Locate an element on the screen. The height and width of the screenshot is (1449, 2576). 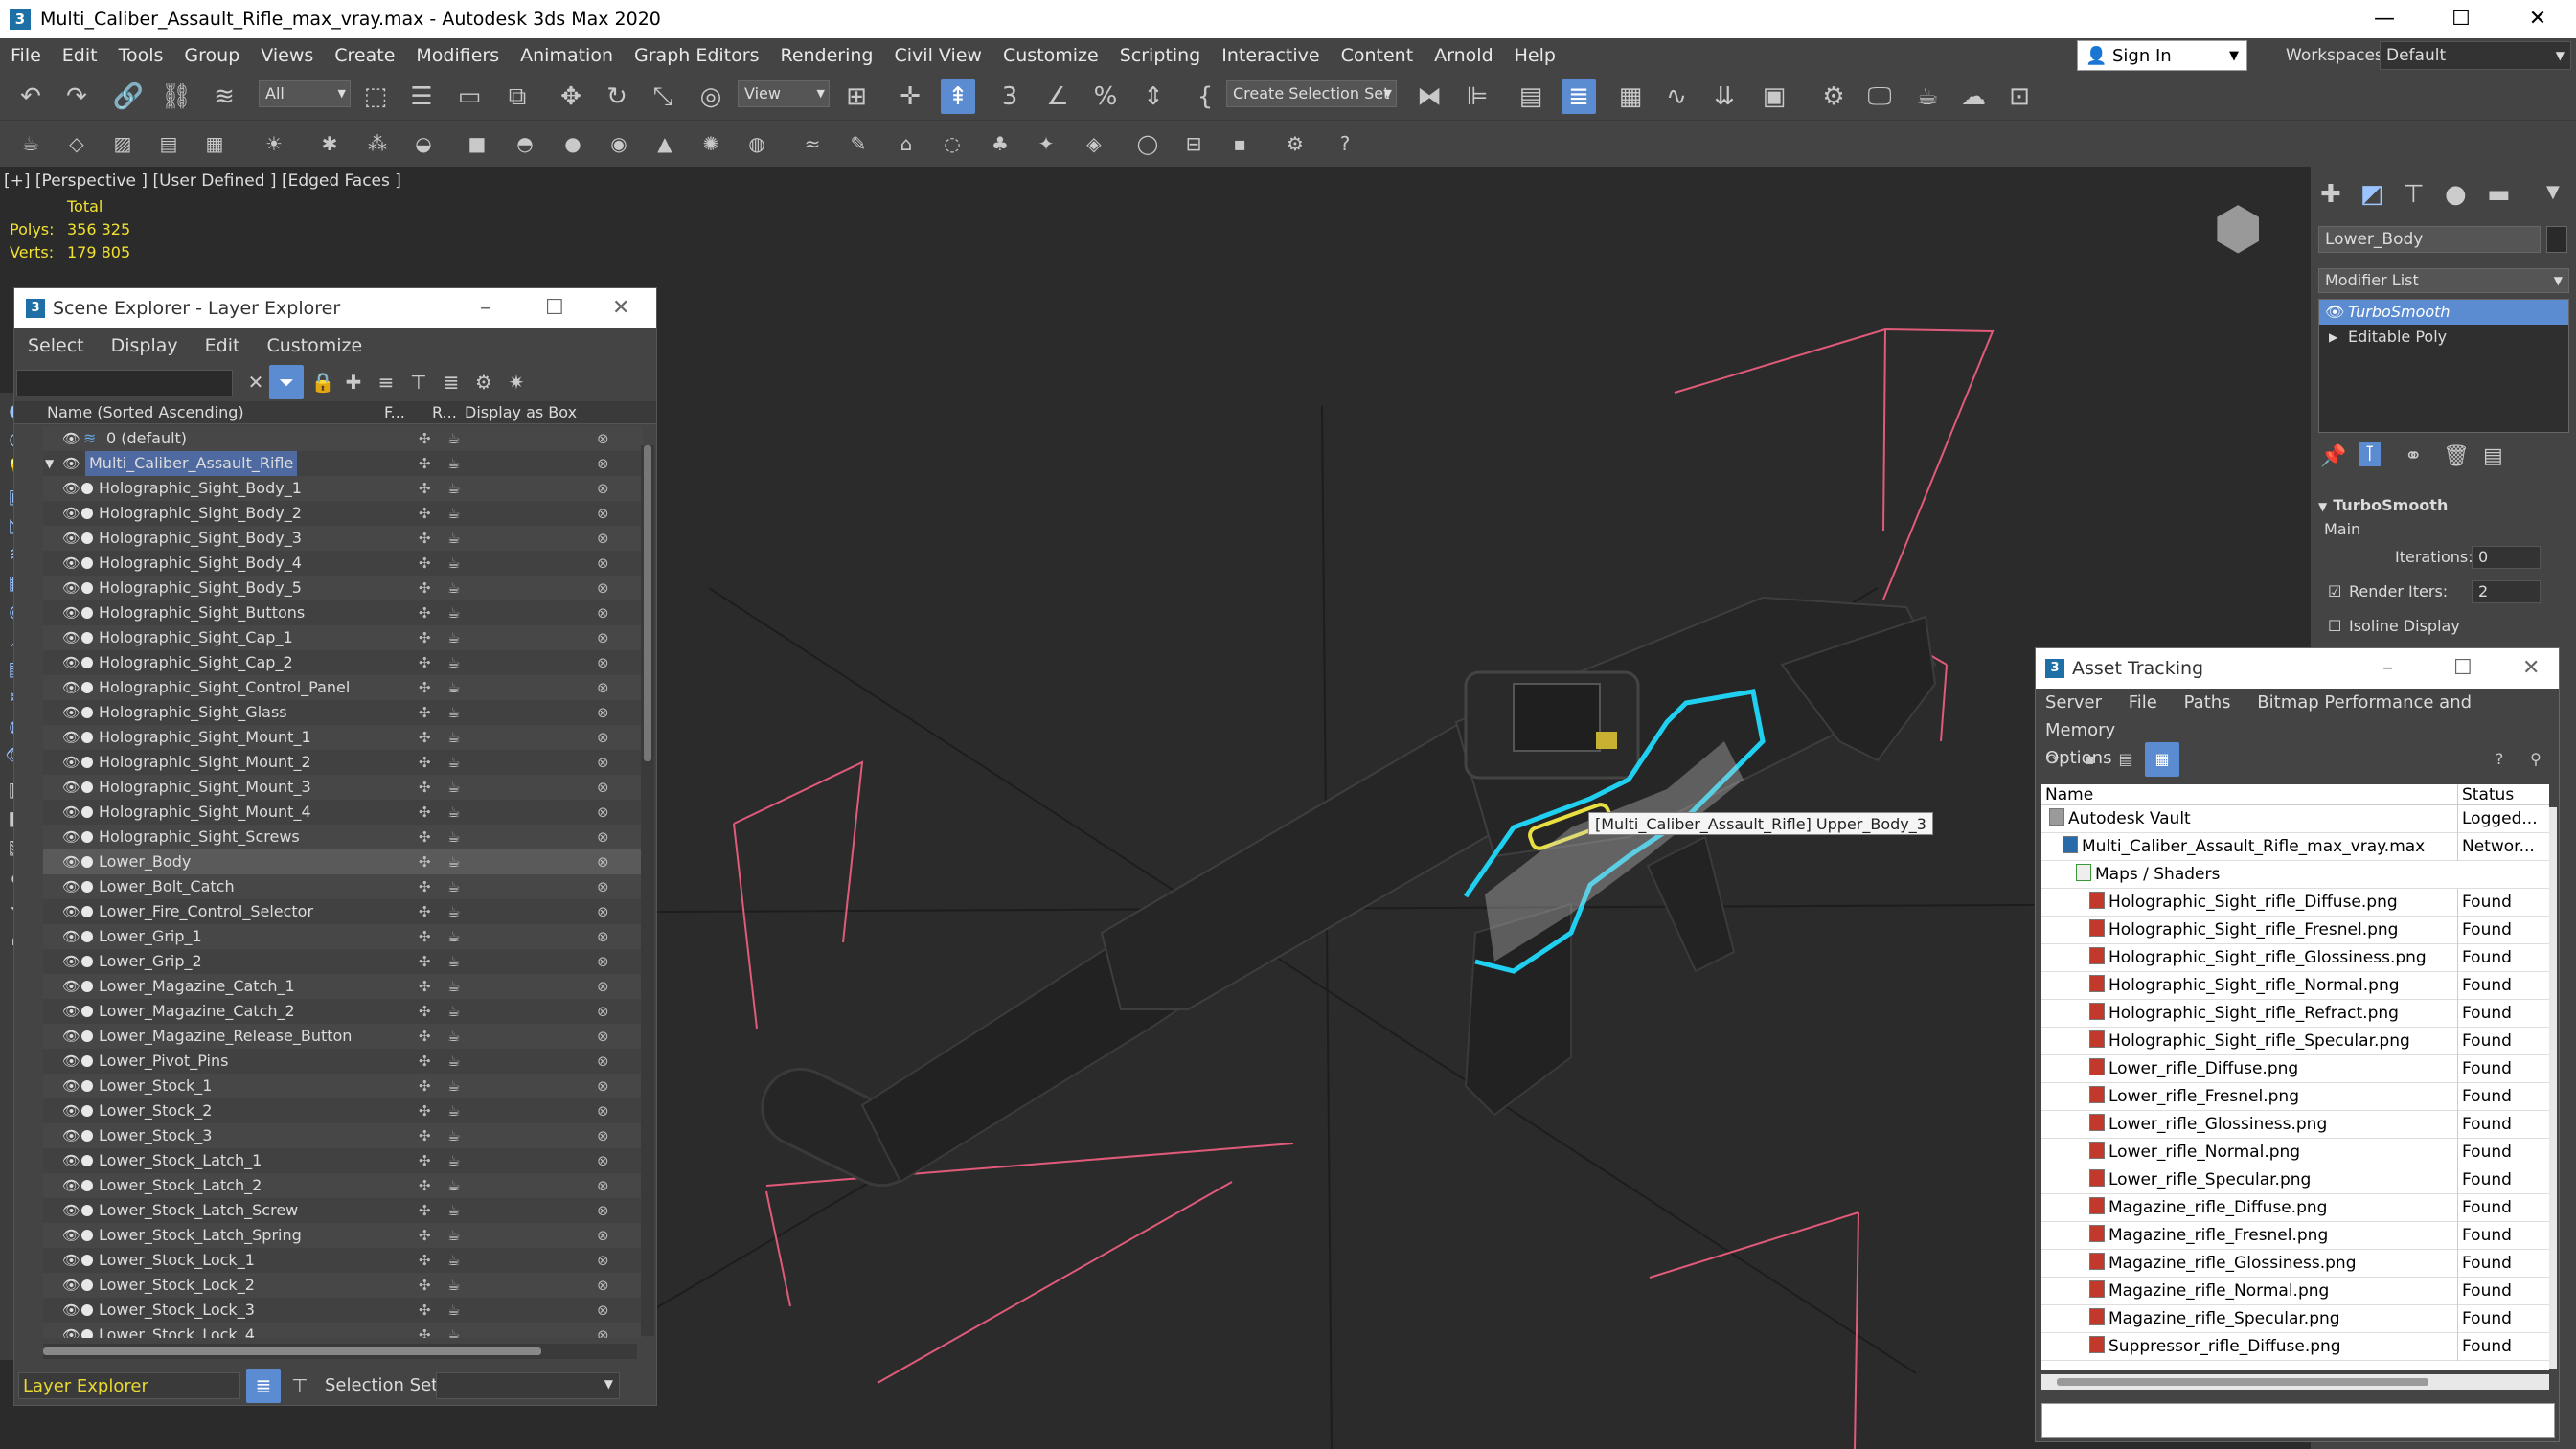
table-view-icon: ▦ is located at coordinates (2162, 759).